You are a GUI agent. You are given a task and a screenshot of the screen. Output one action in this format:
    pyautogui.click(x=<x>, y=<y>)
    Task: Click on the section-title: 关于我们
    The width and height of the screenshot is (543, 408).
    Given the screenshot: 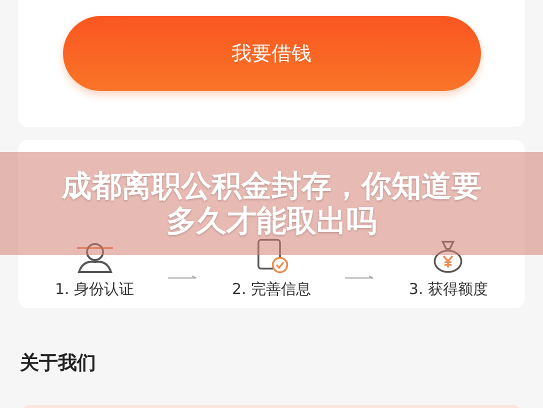 What is the action you would take?
    pyautogui.click(x=57, y=363)
    